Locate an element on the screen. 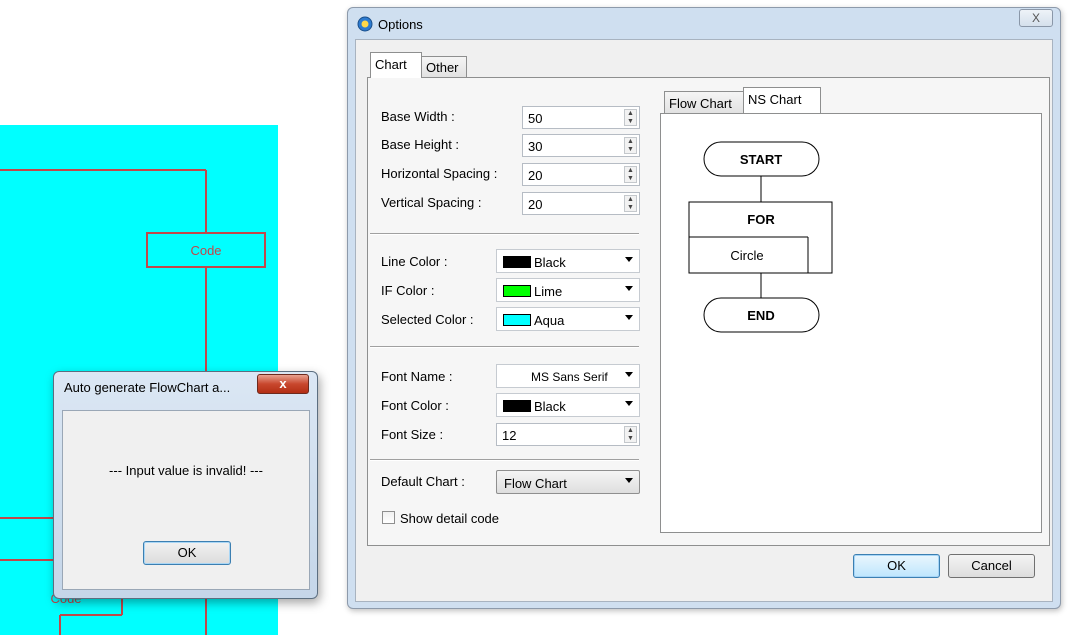 This screenshot has width=1076, height=635. line-color-label: Line Color : is located at coordinates (414, 261).